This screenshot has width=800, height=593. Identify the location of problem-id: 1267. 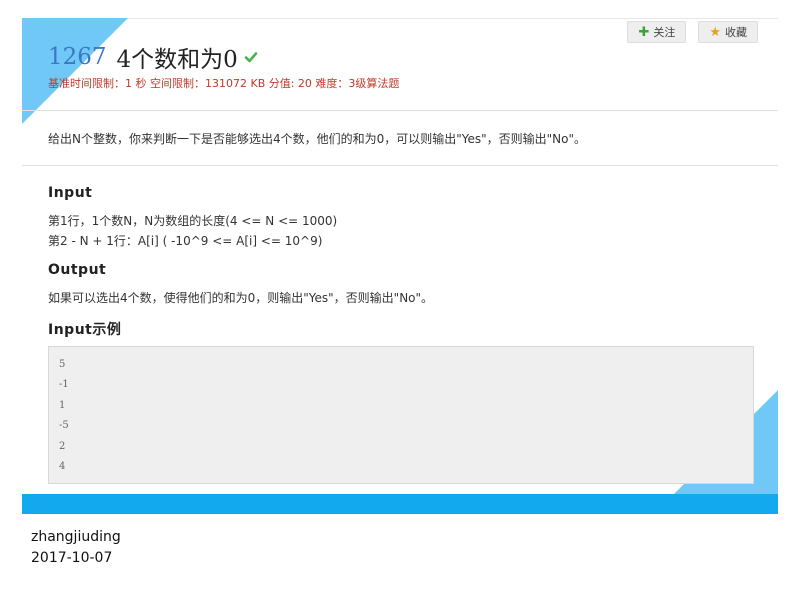
(77, 57).